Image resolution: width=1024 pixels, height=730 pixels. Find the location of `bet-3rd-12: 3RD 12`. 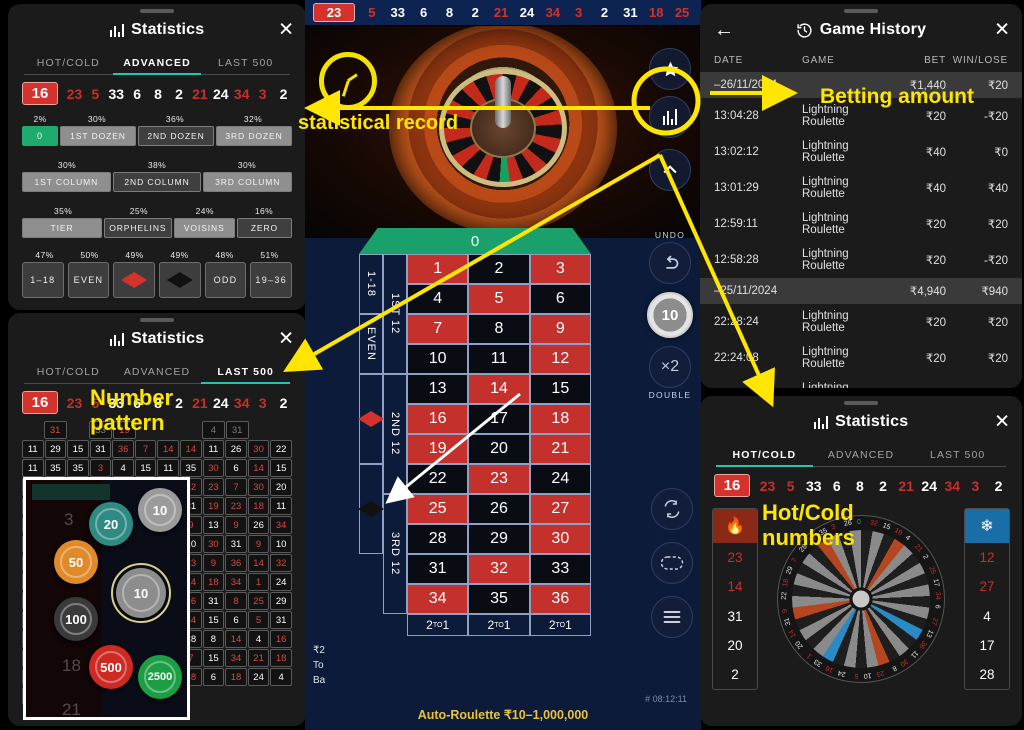

bet-3rd-12: 3RD 12 is located at coordinates (395, 554).